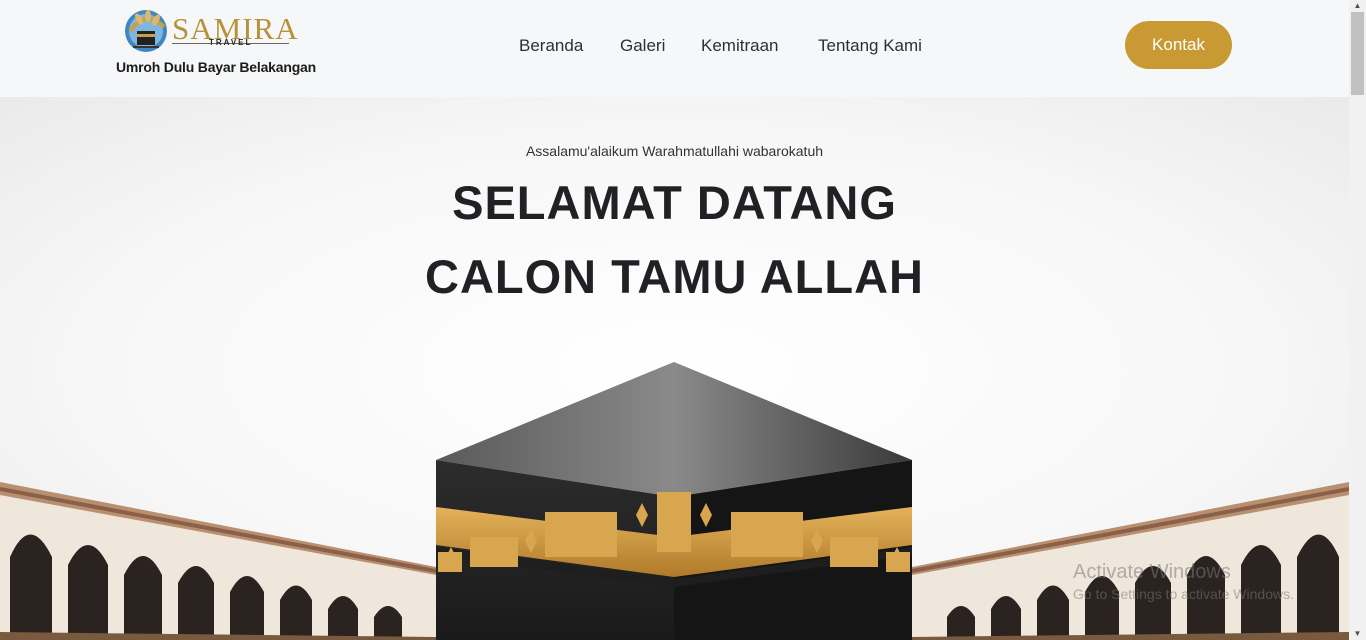 This screenshot has width=1366, height=640. Describe the element at coordinates (1357, 53) in the screenshot. I see `scrollbar-thumb` at that location.